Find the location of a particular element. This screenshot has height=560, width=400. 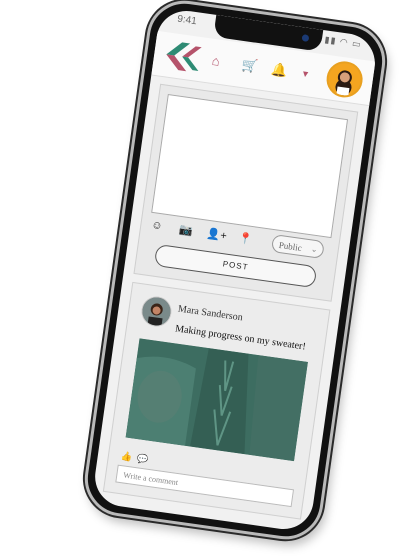

chevron-down-icon: ⌄ is located at coordinates (314, 249).